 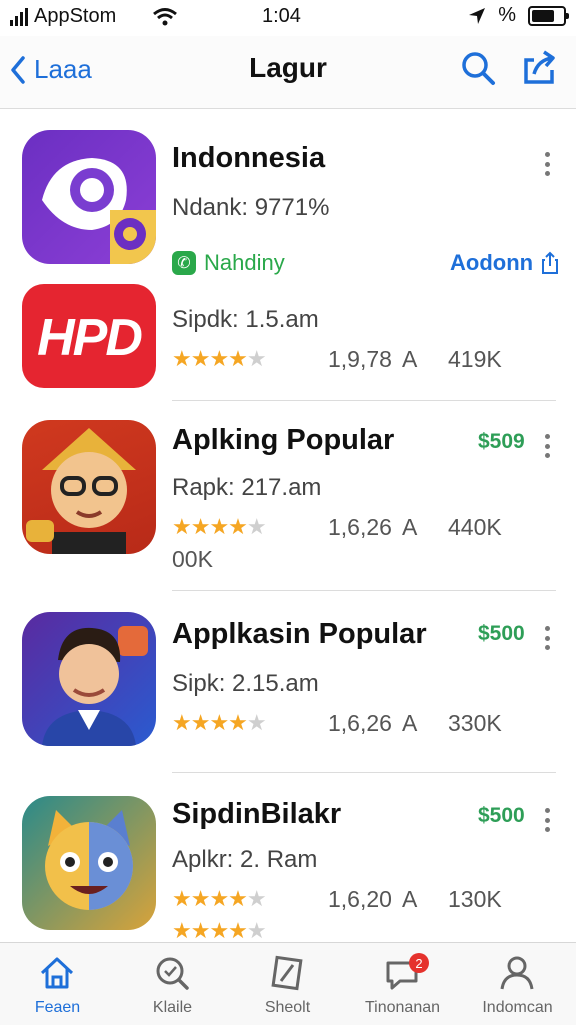 What do you see at coordinates (287, 1007) in the screenshot?
I see `tab-label: Sheolt` at bounding box center [287, 1007].